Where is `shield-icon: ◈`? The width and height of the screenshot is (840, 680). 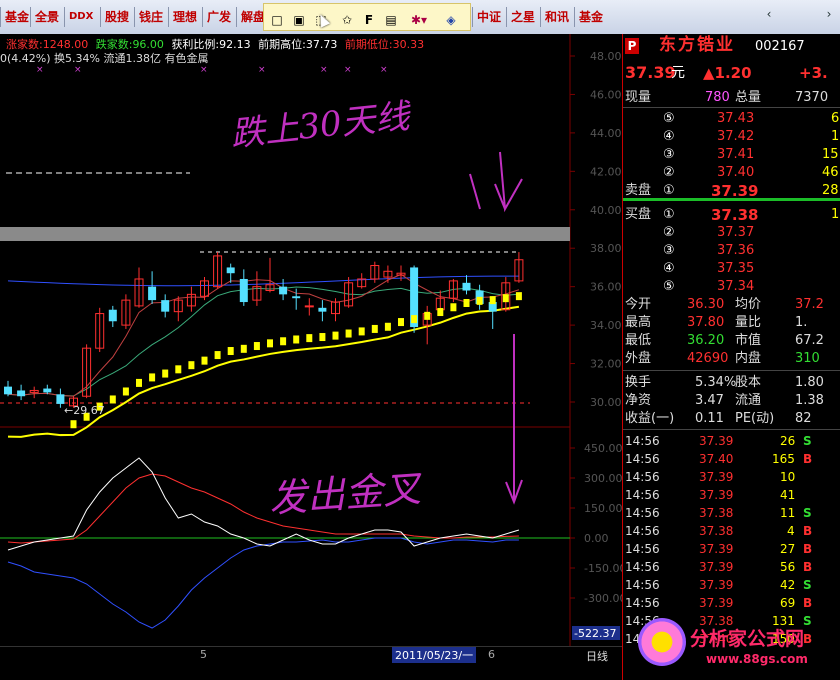 shield-icon: ◈ is located at coordinates (451, 20).